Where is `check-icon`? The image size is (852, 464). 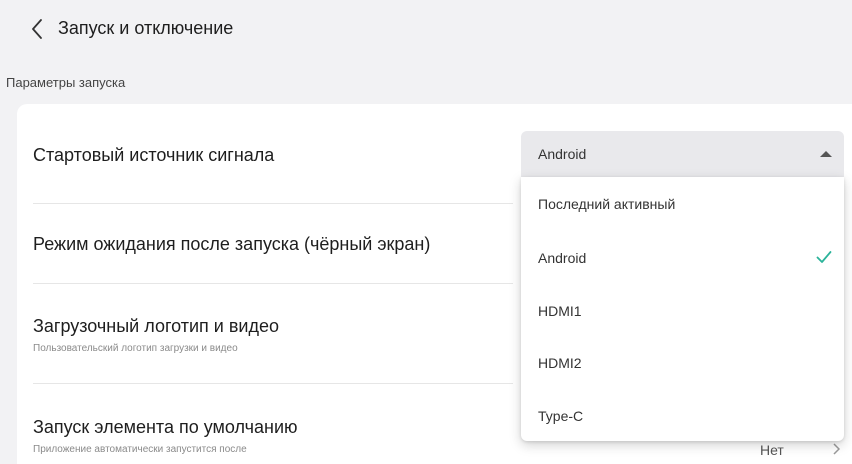 check-icon is located at coordinates (824, 257).